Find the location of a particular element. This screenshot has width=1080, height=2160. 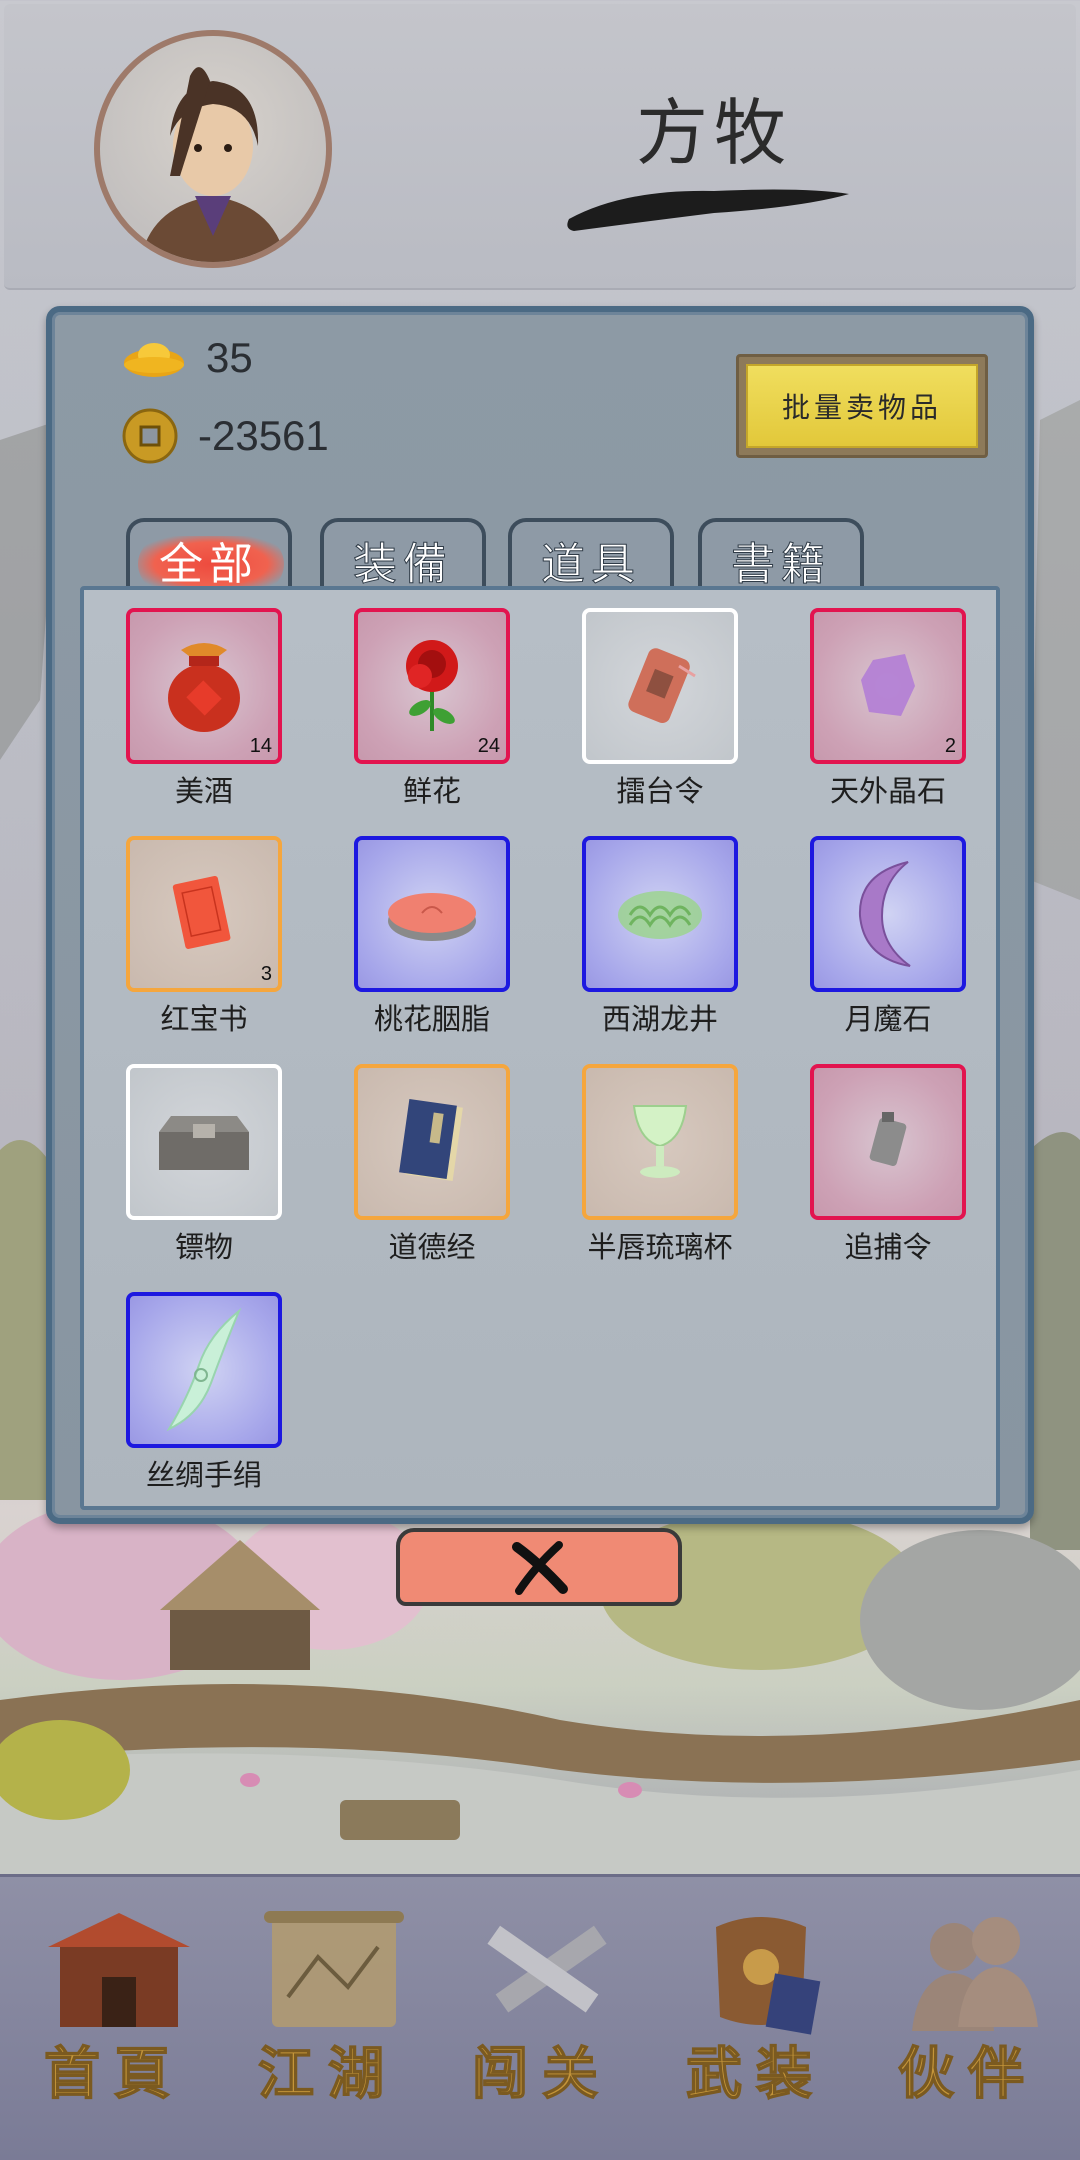

item-count: 3 is located at coordinates (266, 974).